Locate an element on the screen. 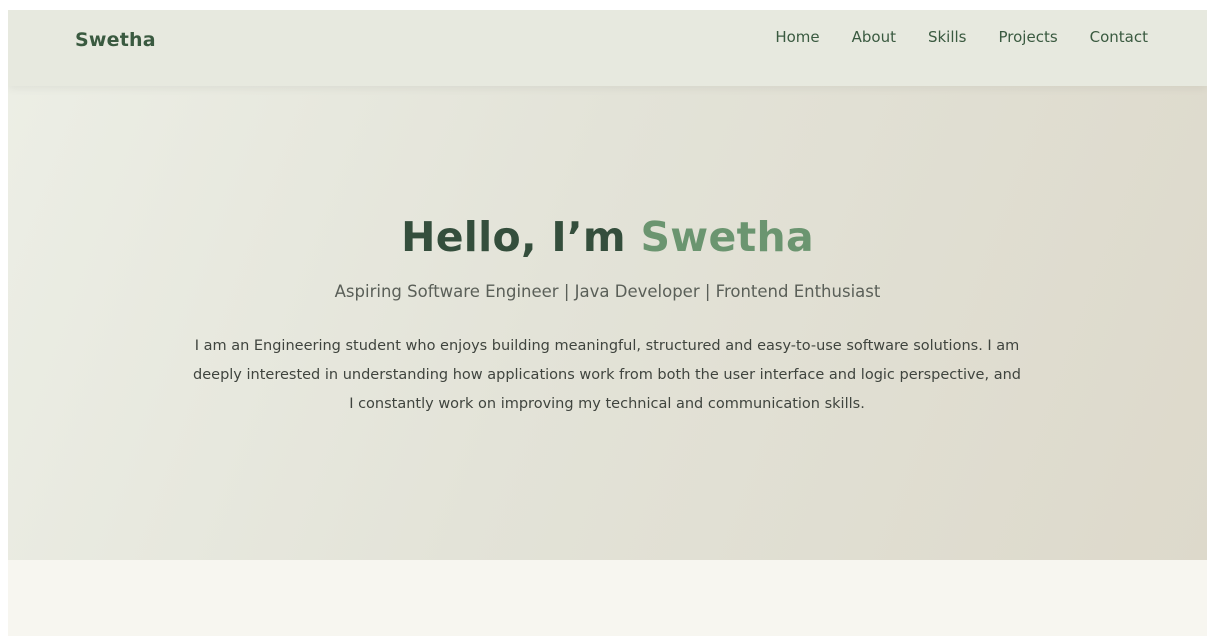  nav-link-about: About is located at coordinates (874, 37).